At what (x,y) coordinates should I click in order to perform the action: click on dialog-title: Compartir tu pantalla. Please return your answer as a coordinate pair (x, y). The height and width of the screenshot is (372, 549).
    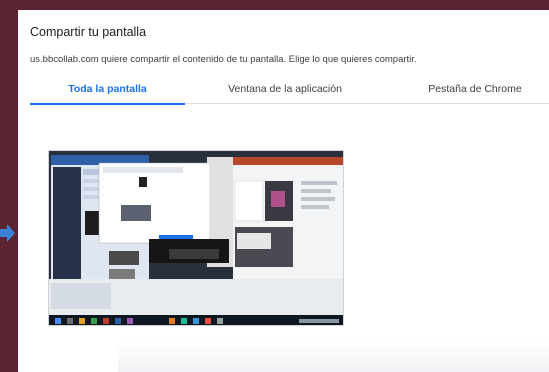
    Looking at the image, I should click on (88, 32).